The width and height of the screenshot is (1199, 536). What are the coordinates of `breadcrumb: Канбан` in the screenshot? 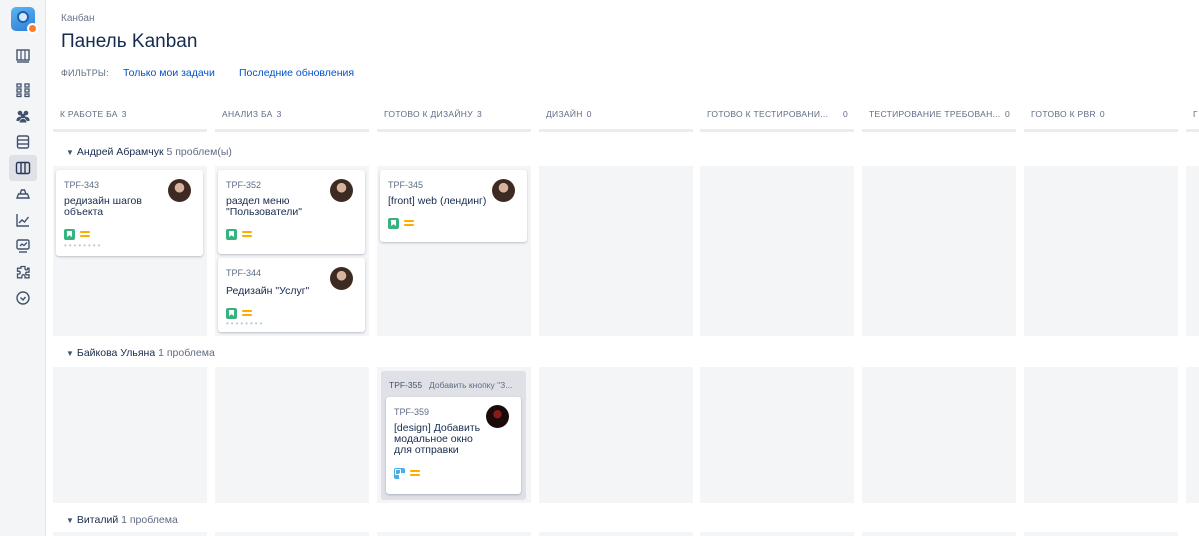 It's located at (78, 18).